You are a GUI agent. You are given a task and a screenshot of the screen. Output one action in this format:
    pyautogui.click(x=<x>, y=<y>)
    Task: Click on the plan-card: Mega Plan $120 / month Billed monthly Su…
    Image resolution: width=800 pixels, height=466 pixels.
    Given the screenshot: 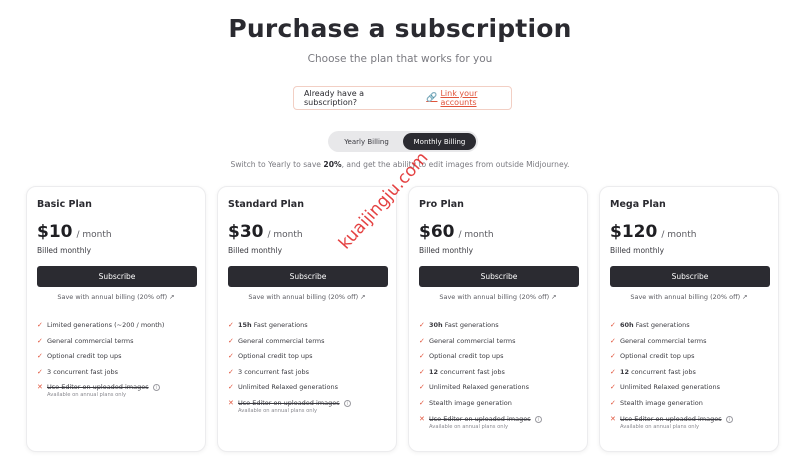 What is the action you would take?
    pyautogui.click(x=689, y=319)
    